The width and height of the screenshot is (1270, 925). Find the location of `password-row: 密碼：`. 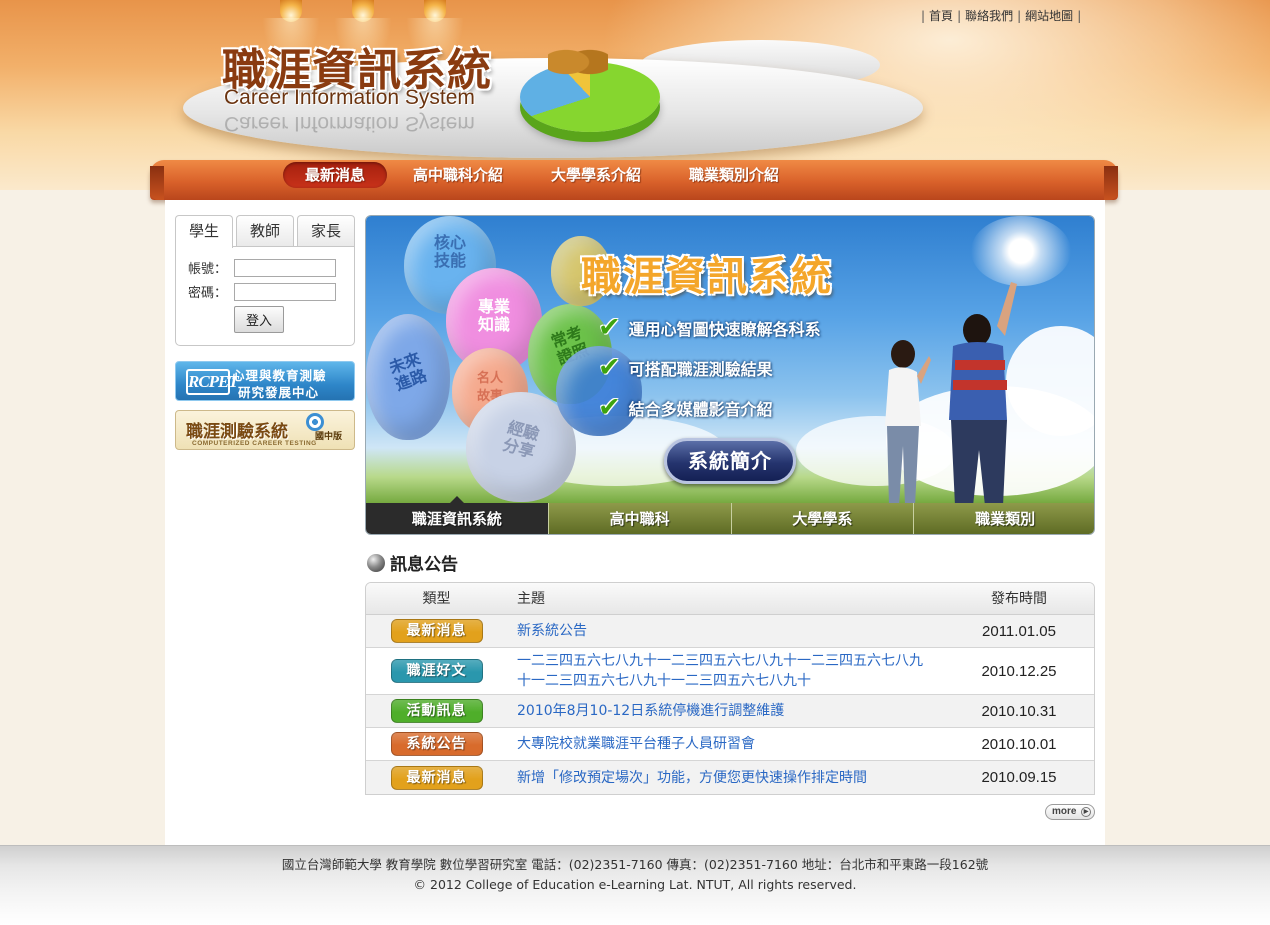

password-row: 密碼： is located at coordinates (262, 291).